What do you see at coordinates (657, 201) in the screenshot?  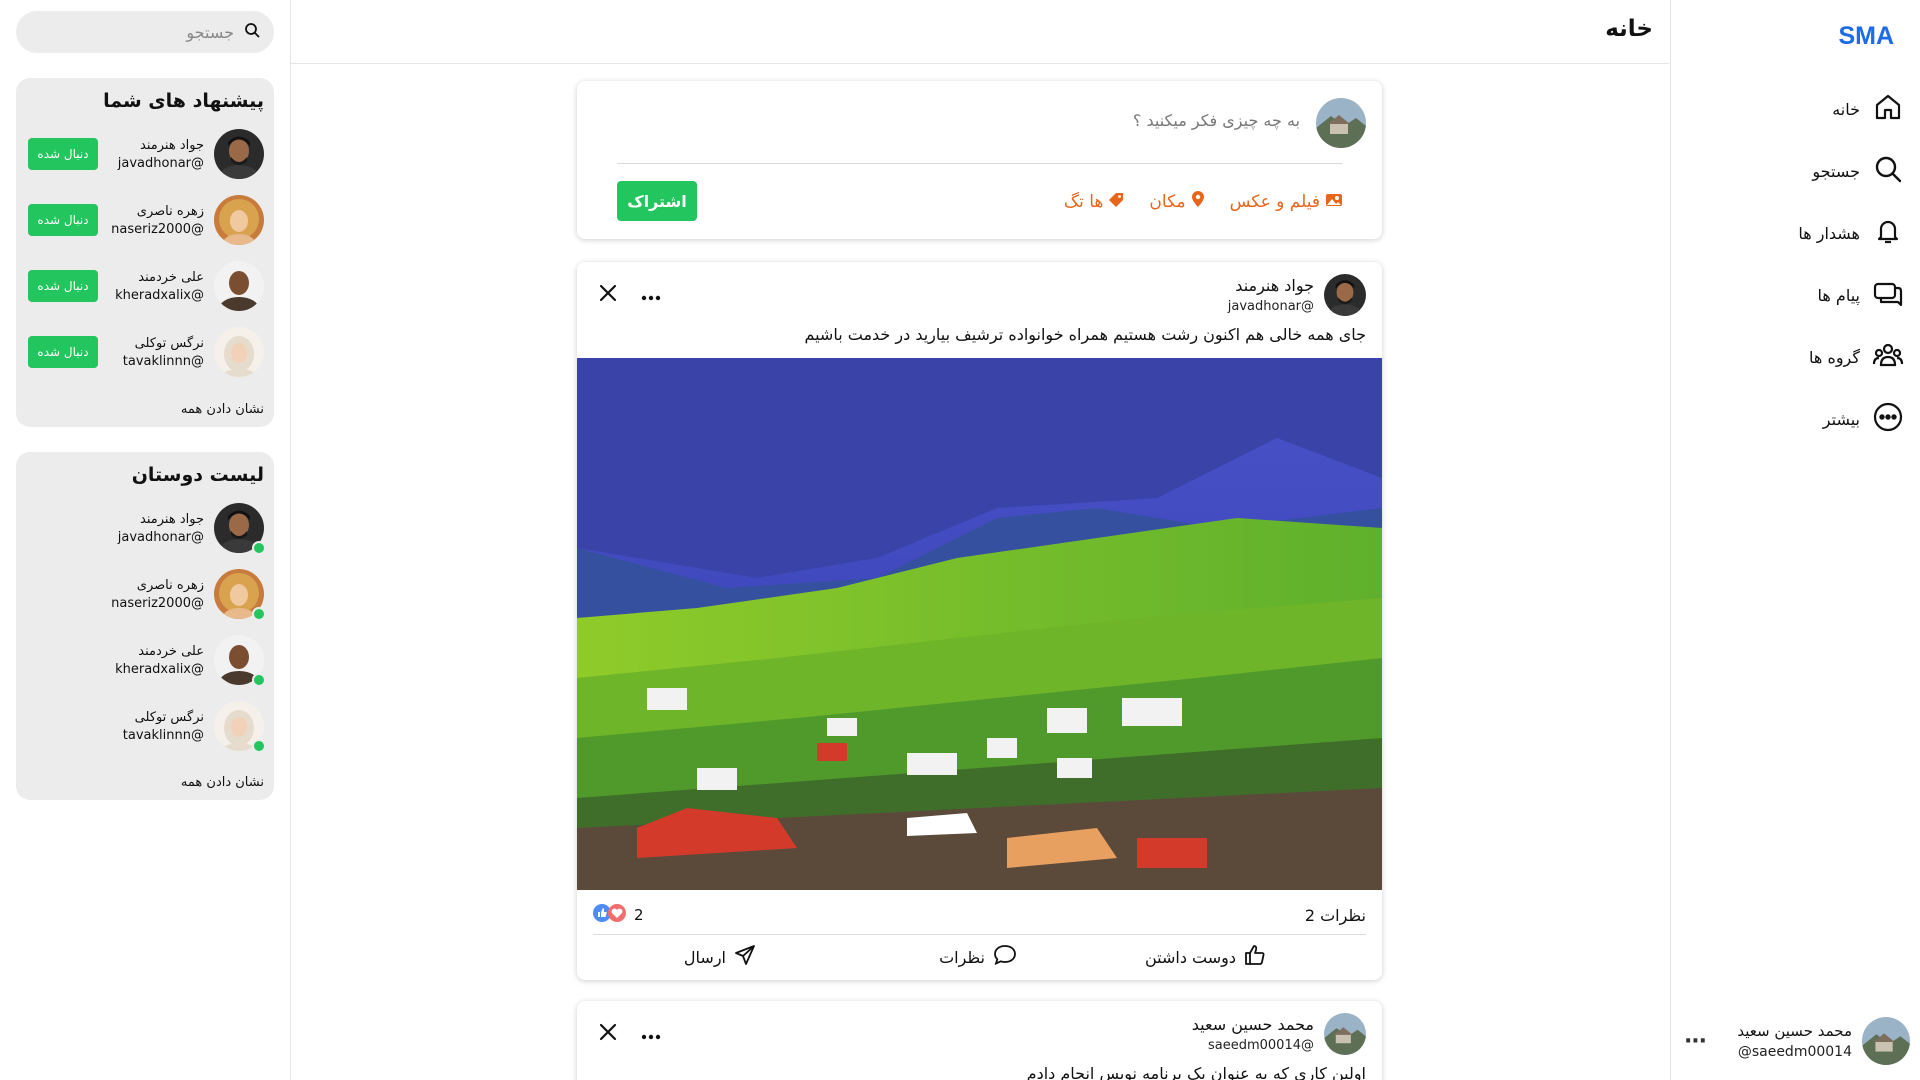 I see `share-button: اشتراک` at bounding box center [657, 201].